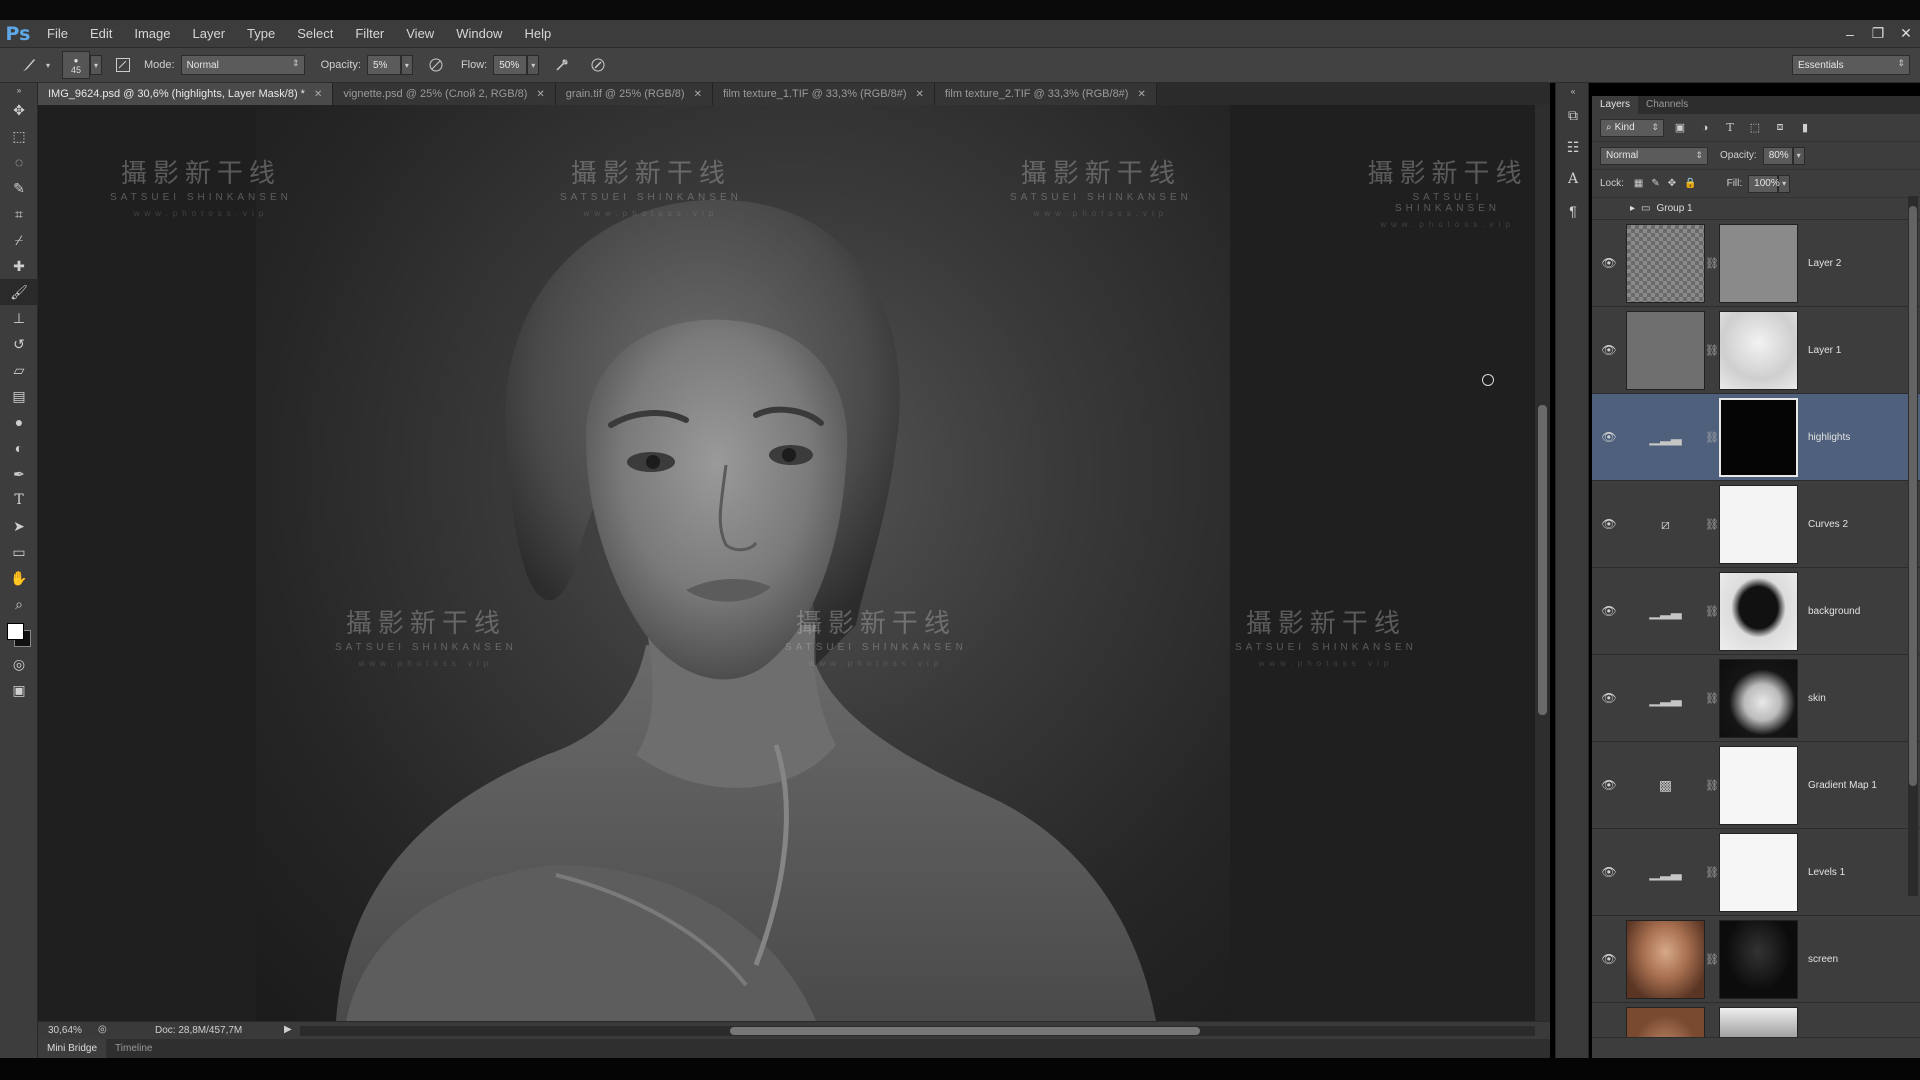  What do you see at coordinates (19, 526) in the screenshot?
I see `path-select-tool-icon: ➤` at bounding box center [19, 526].